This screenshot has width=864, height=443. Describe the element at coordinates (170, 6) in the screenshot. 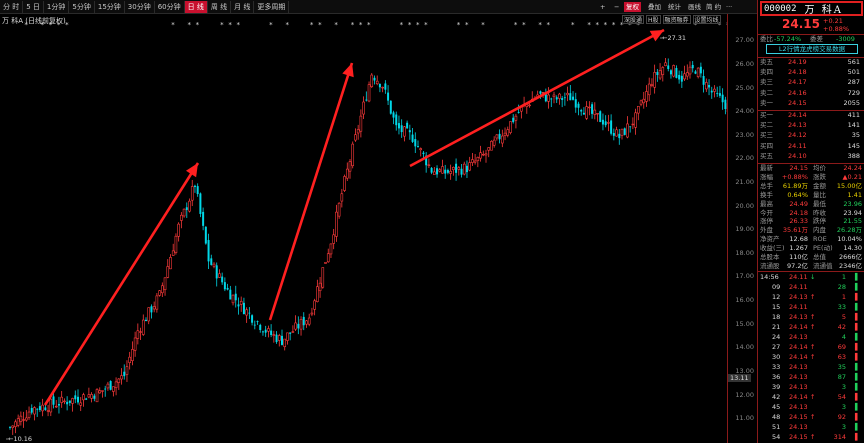

I see `period-tab: 60分钟` at that location.